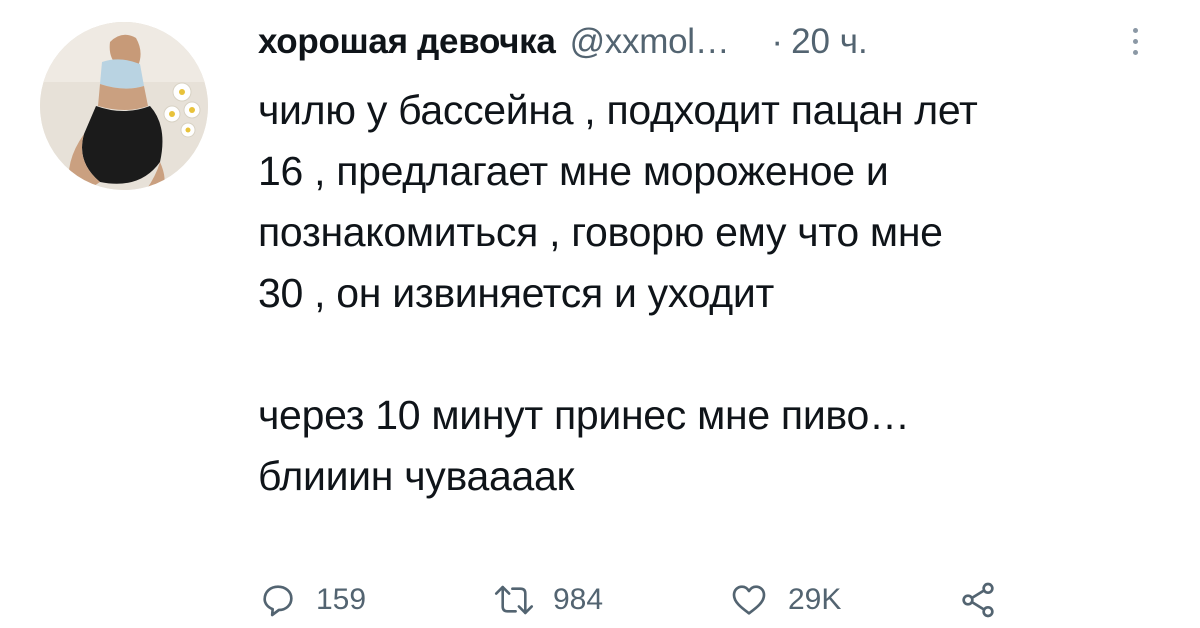  I want to click on tweet-header: хорошая девочка @xxmol… · 20 ч., so click(563, 42).